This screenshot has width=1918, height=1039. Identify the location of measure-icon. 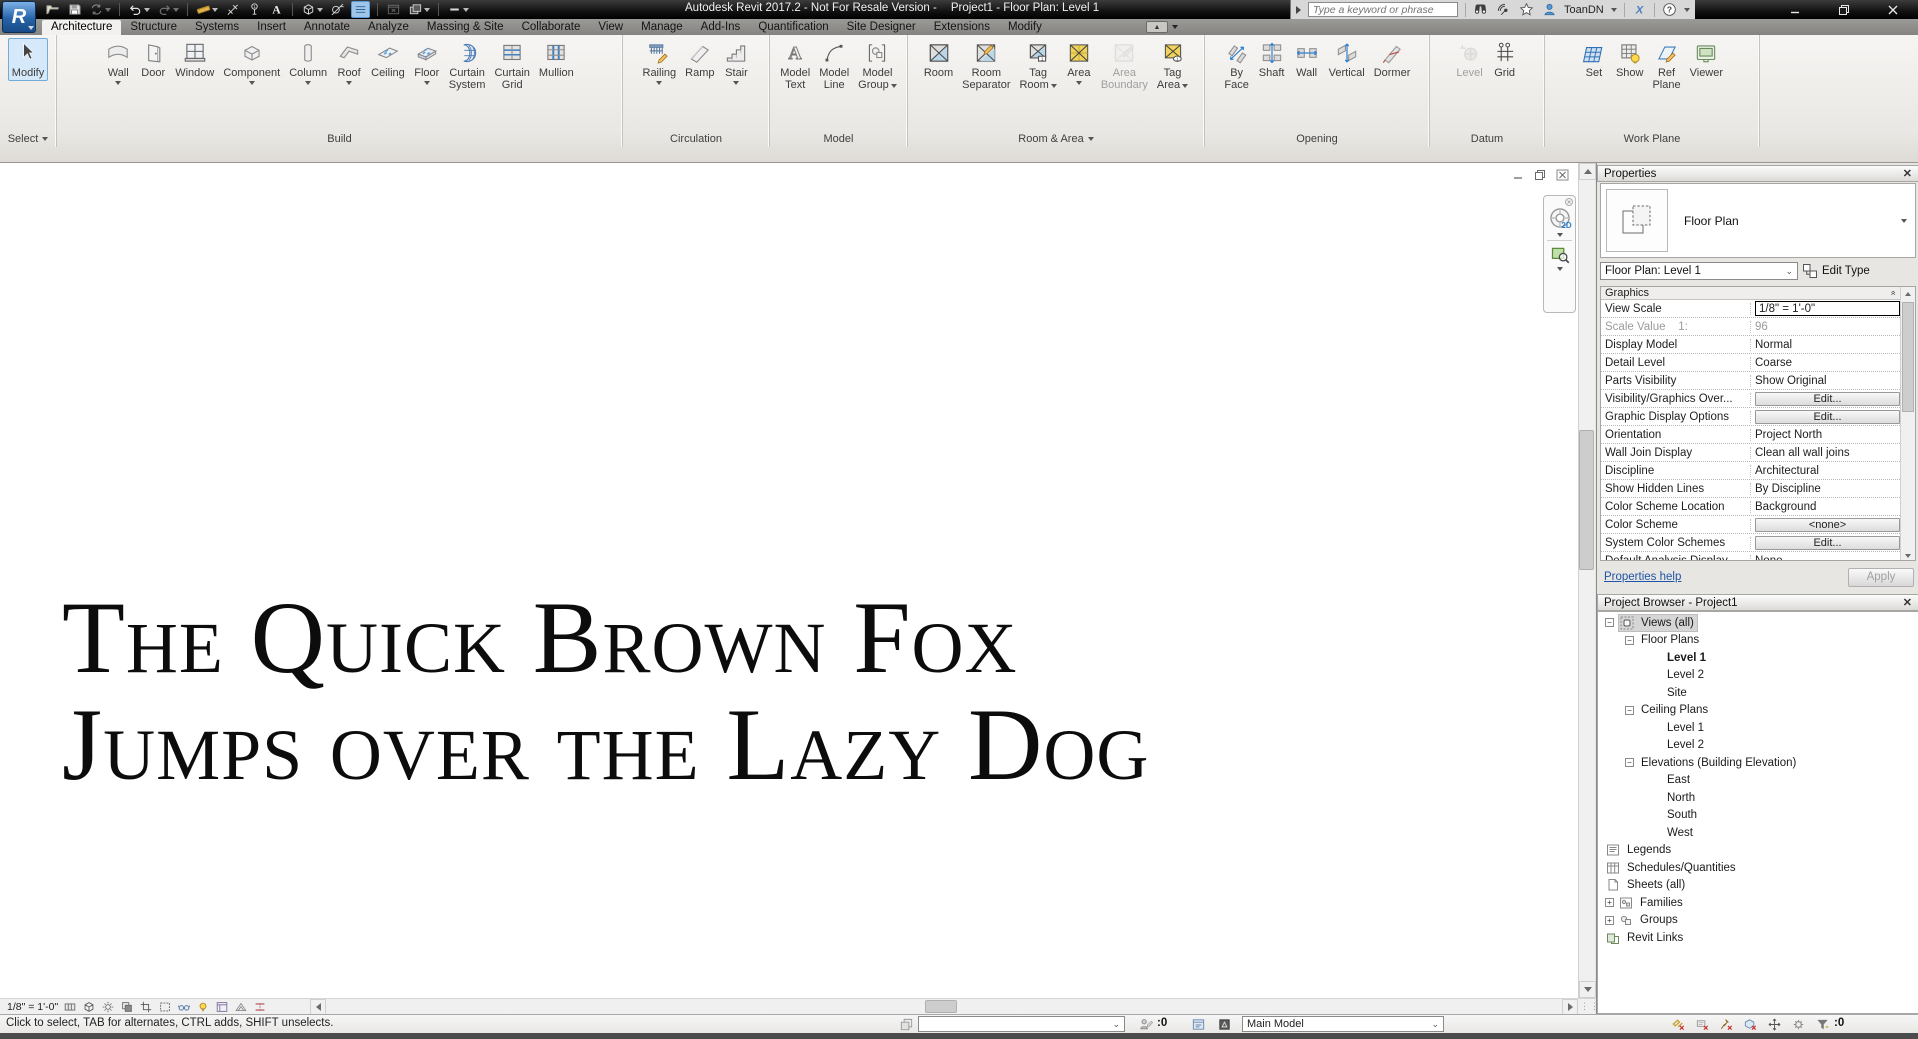
(207, 9).